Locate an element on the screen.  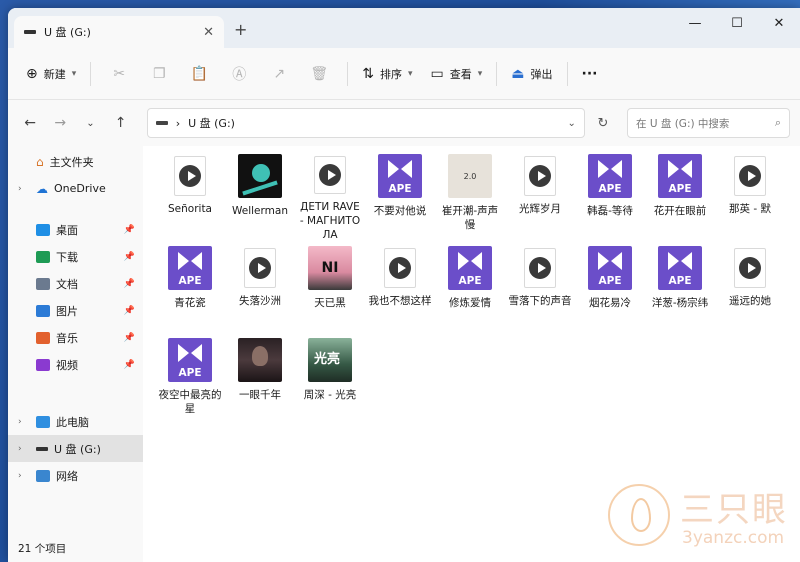
file-item: 光亮 周深 - 光亮 is located at coordinates (330, 380).